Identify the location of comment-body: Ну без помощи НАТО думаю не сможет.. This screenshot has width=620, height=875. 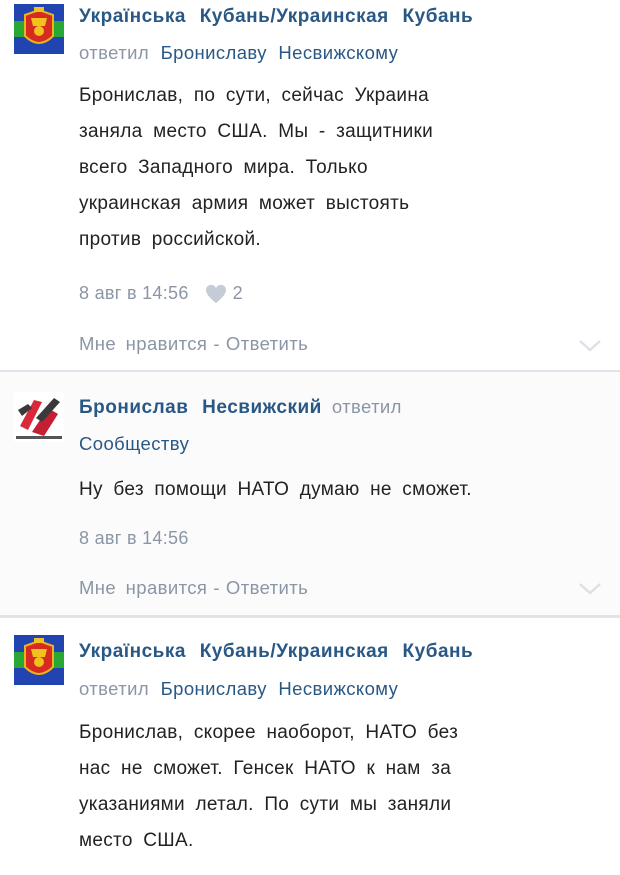
(339, 490).